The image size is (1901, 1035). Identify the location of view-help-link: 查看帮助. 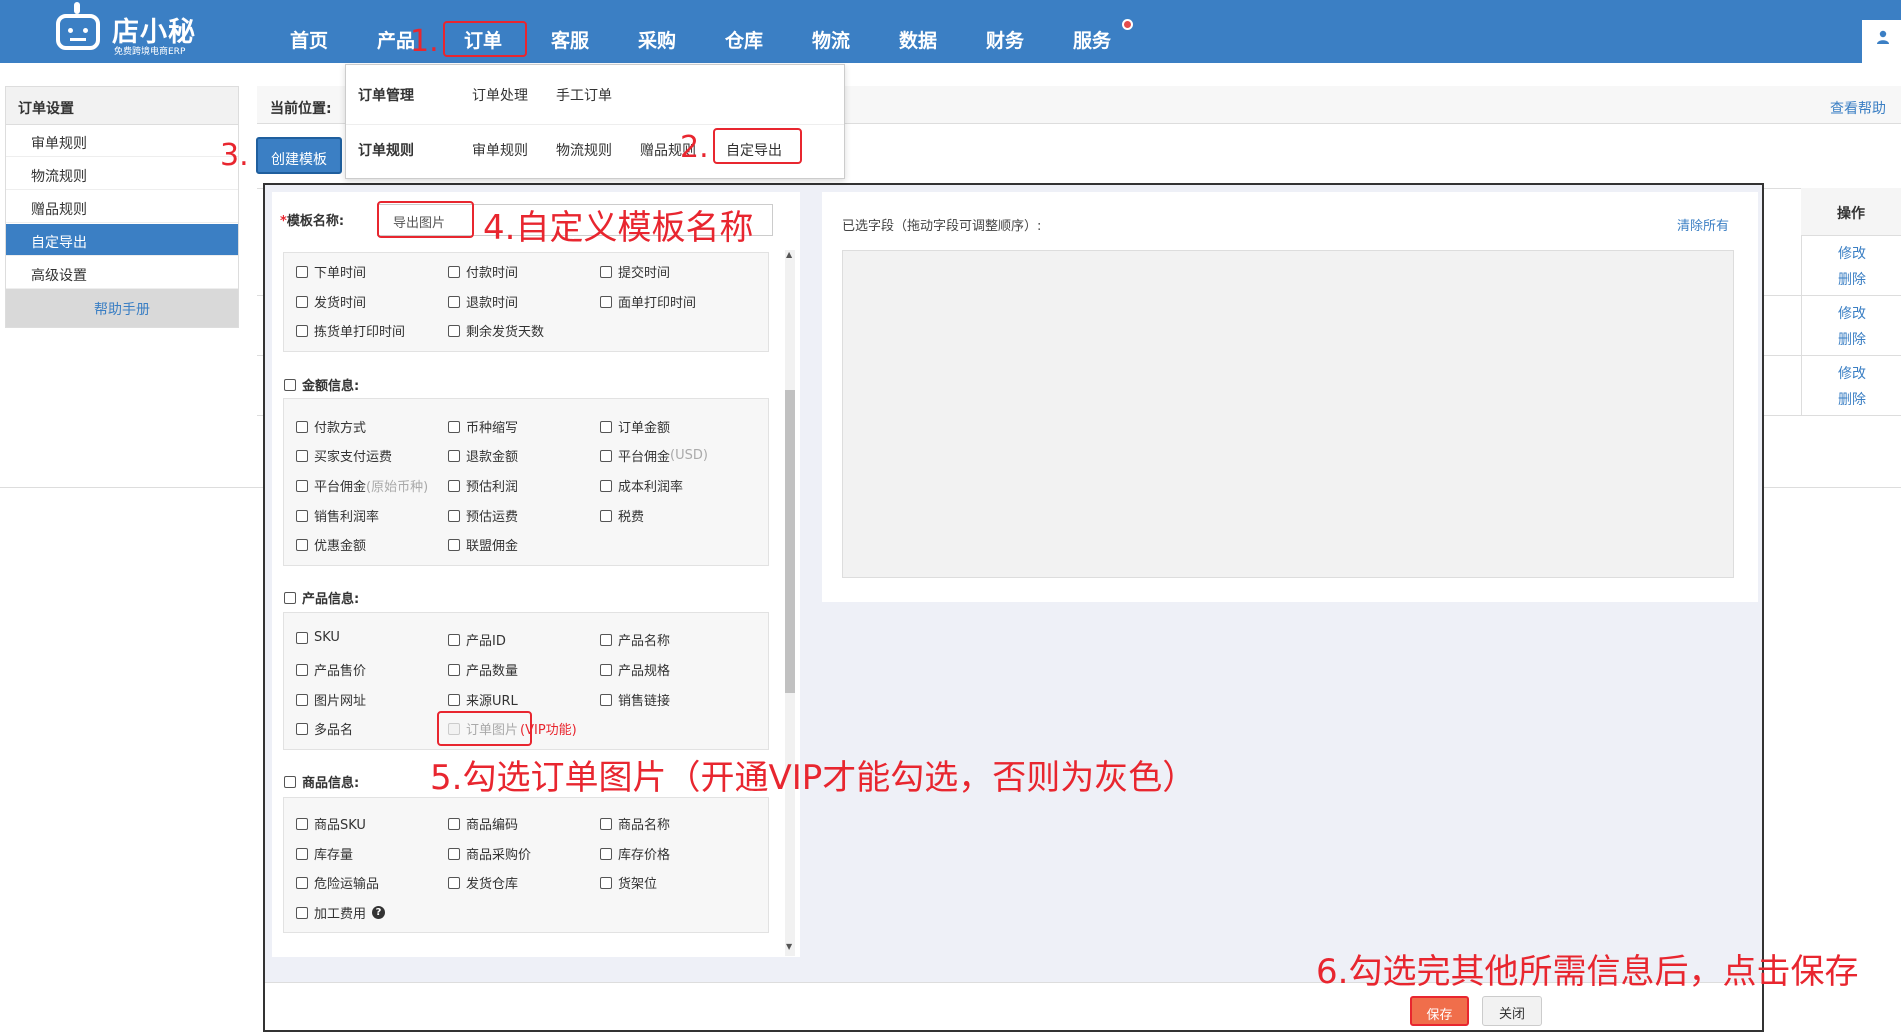
(1858, 108).